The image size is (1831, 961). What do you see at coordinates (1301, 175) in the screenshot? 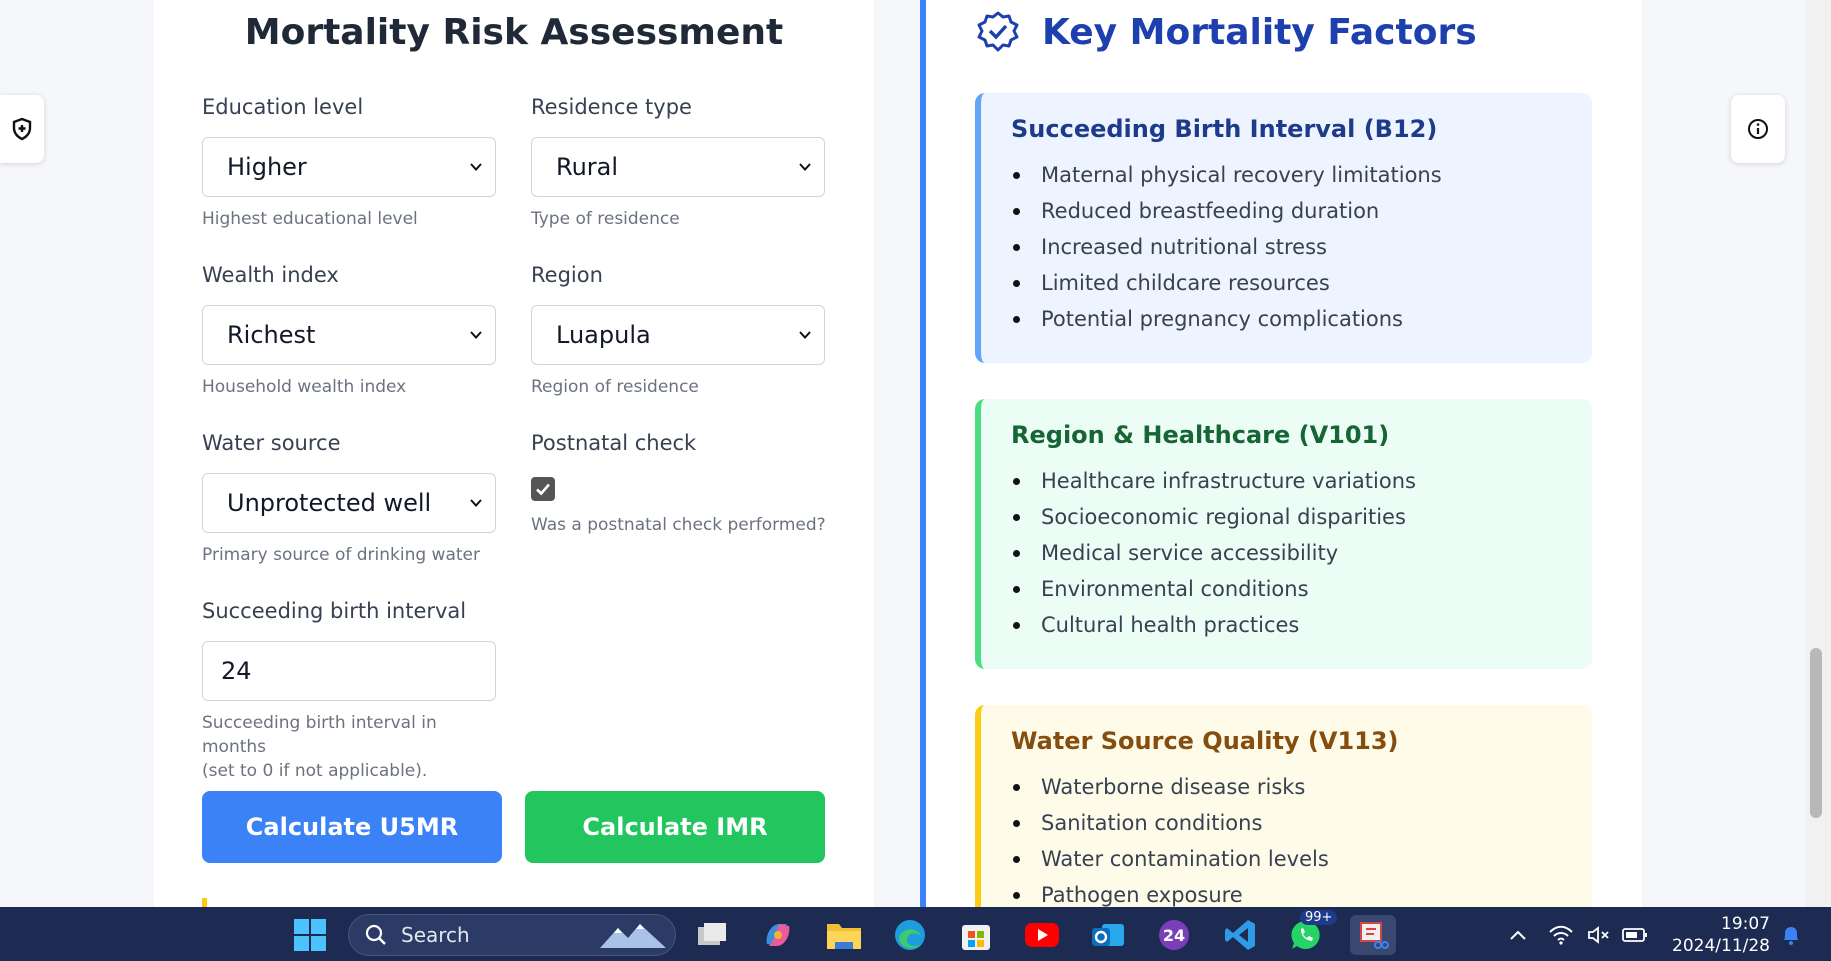
I see `list-item: Maternal physical recovery limitations` at bounding box center [1301, 175].